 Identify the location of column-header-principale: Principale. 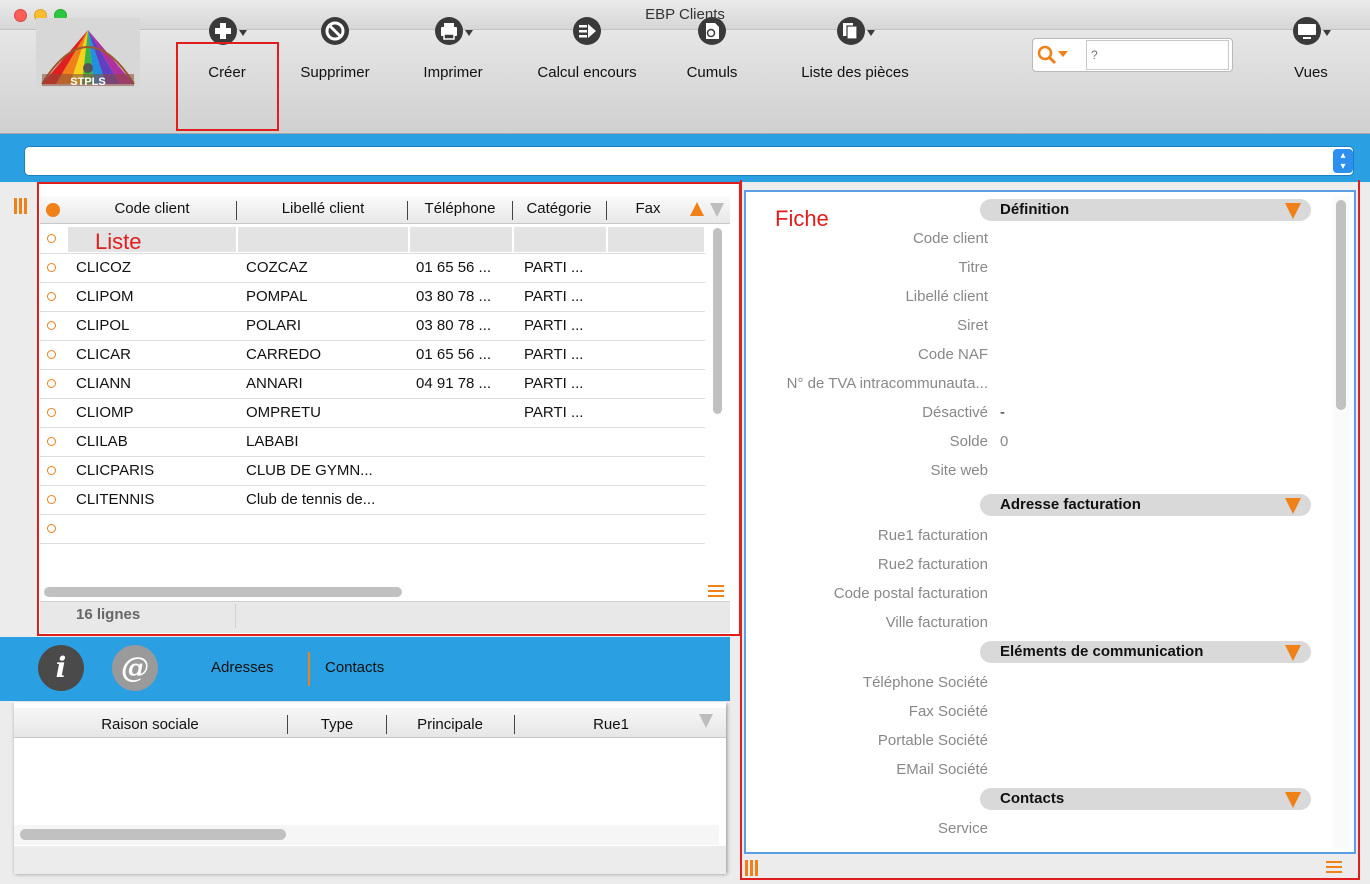
(450, 724).